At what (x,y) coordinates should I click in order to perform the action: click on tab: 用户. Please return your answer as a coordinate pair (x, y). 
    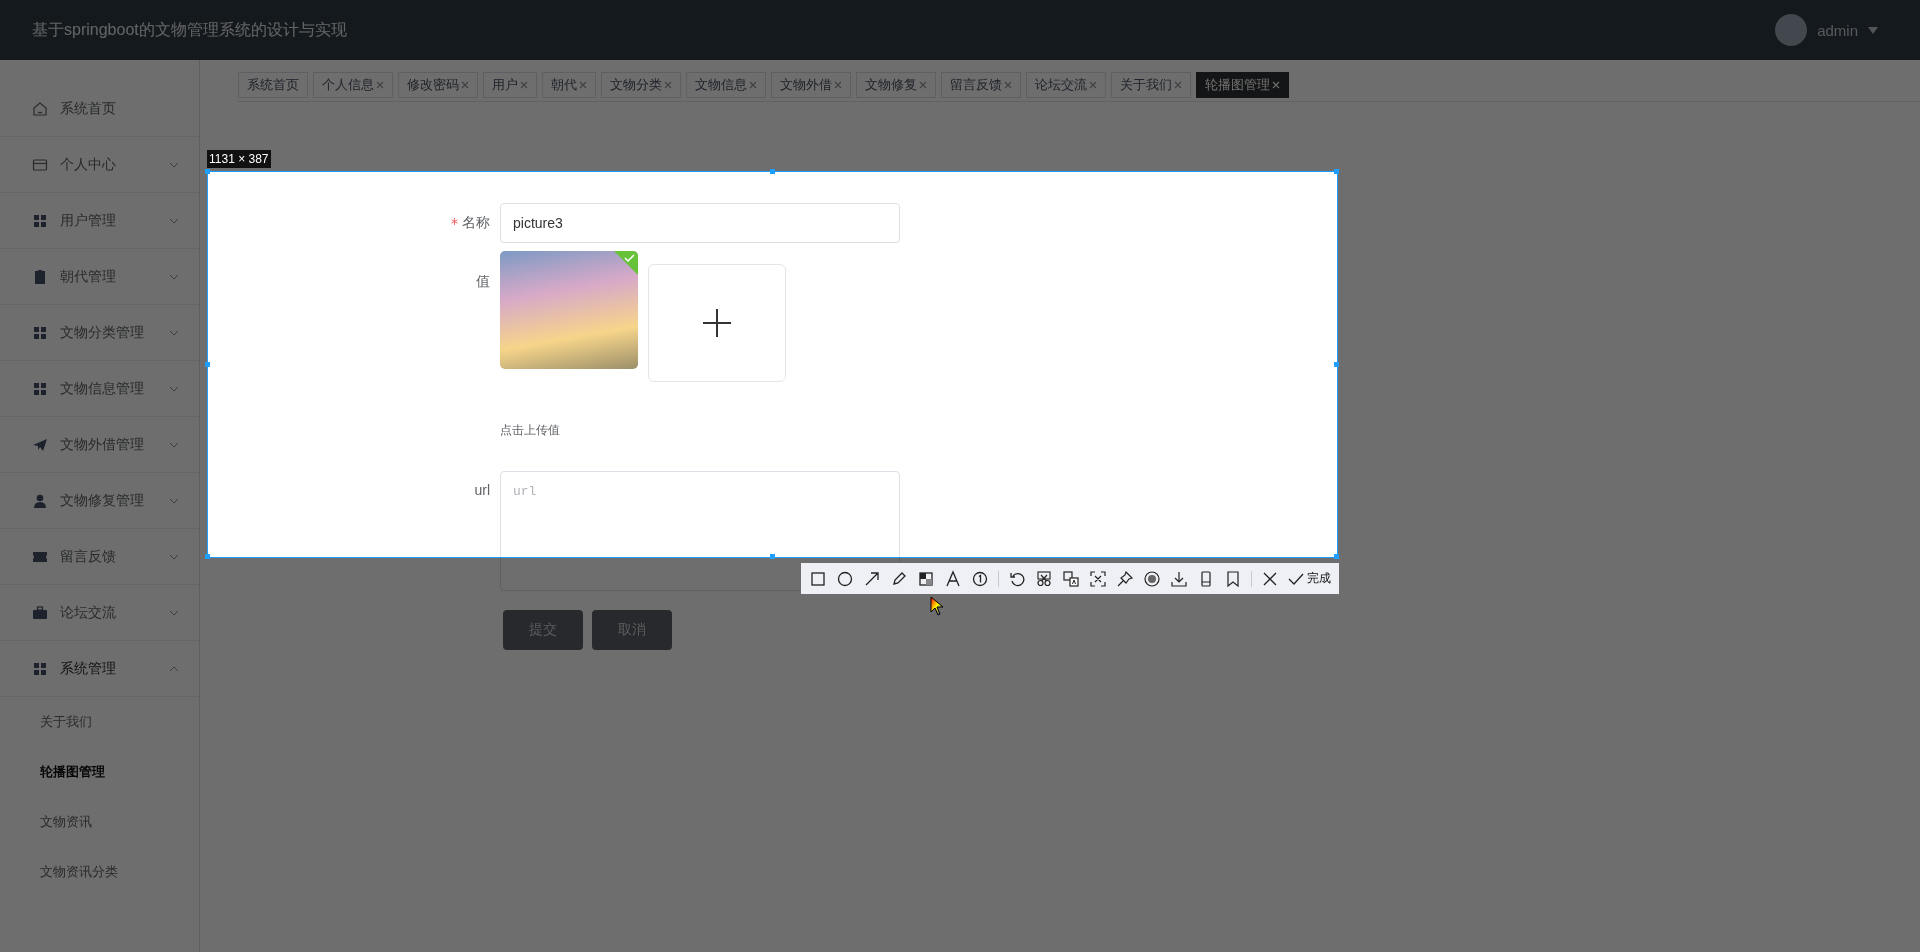
    Looking at the image, I should click on (510, 85).